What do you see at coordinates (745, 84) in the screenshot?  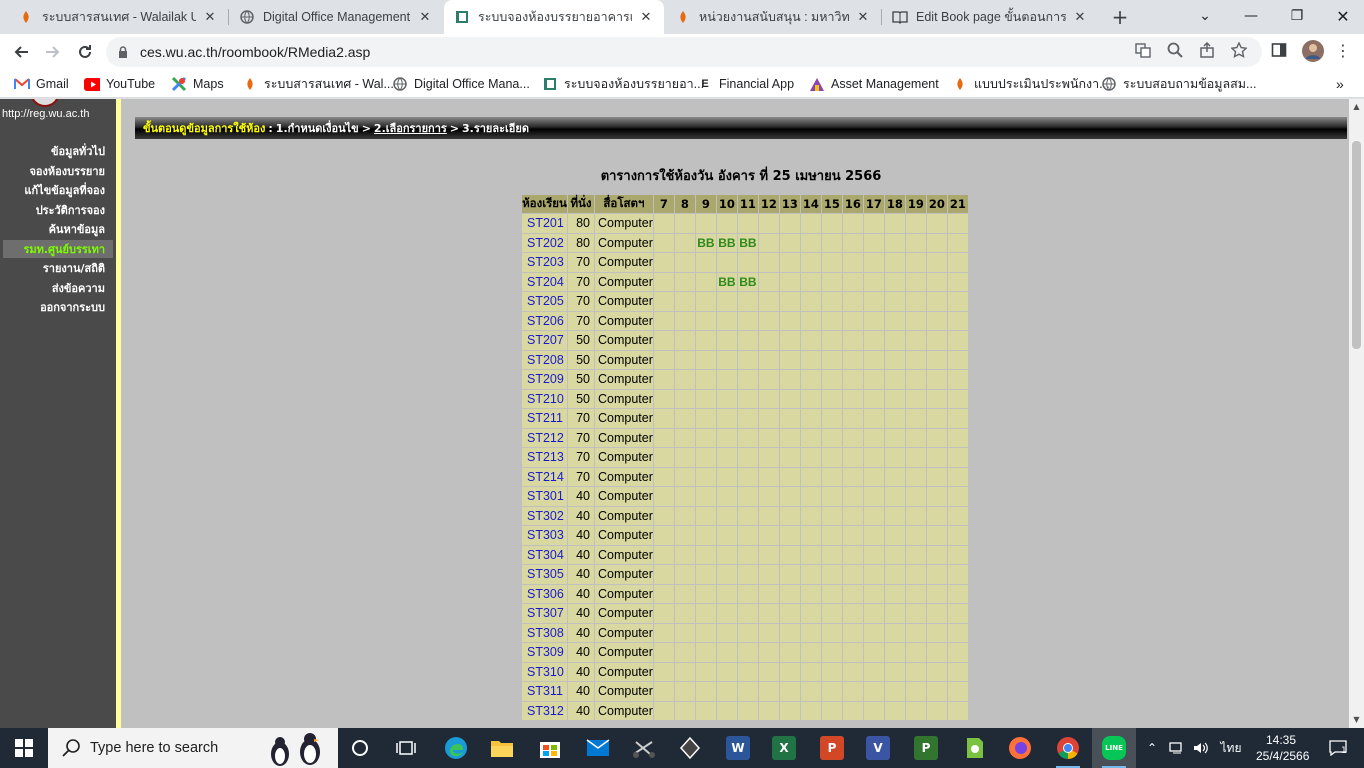 I see `bookmark-financial-app: E Financial App` at bounding box center [745, 84].